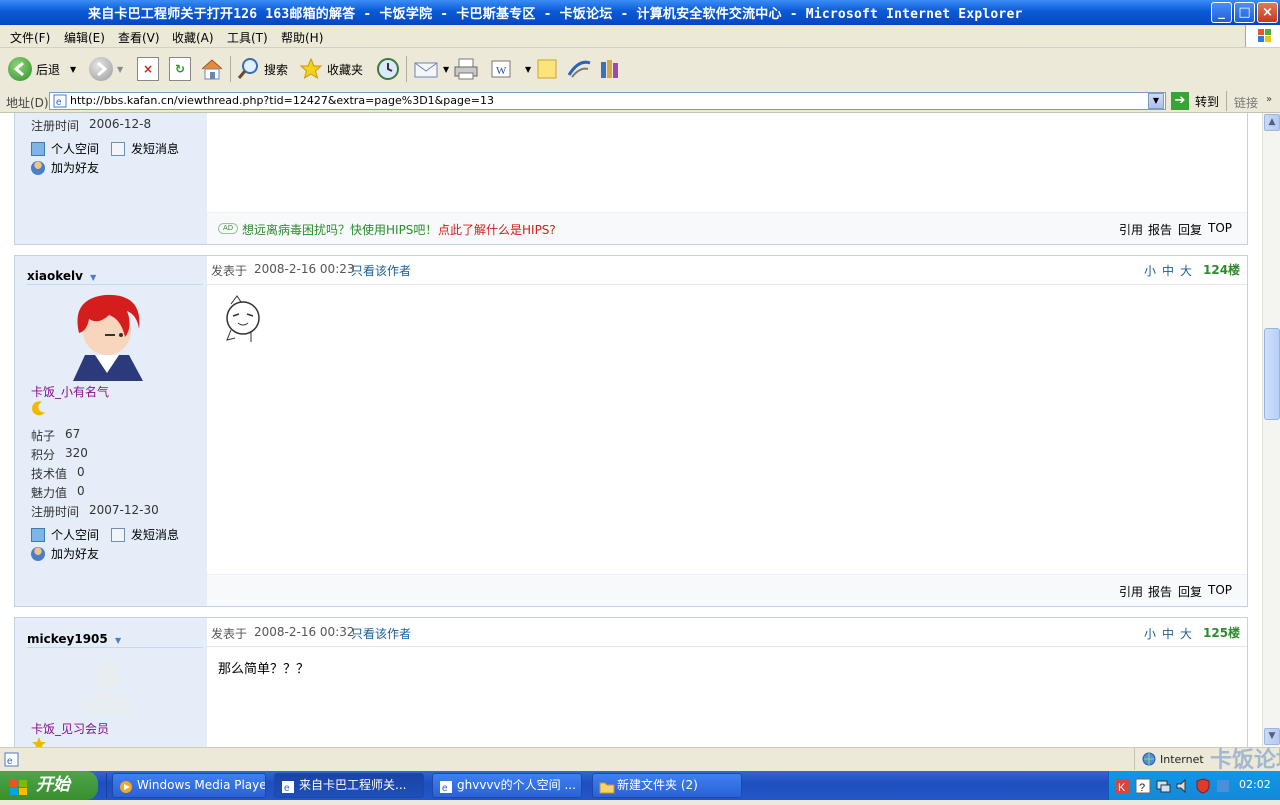  What do you see at coordinates (73, 69) in the screenshot?
I see `back-dropdown-icon: ▼` at bounding box center [73, 69].